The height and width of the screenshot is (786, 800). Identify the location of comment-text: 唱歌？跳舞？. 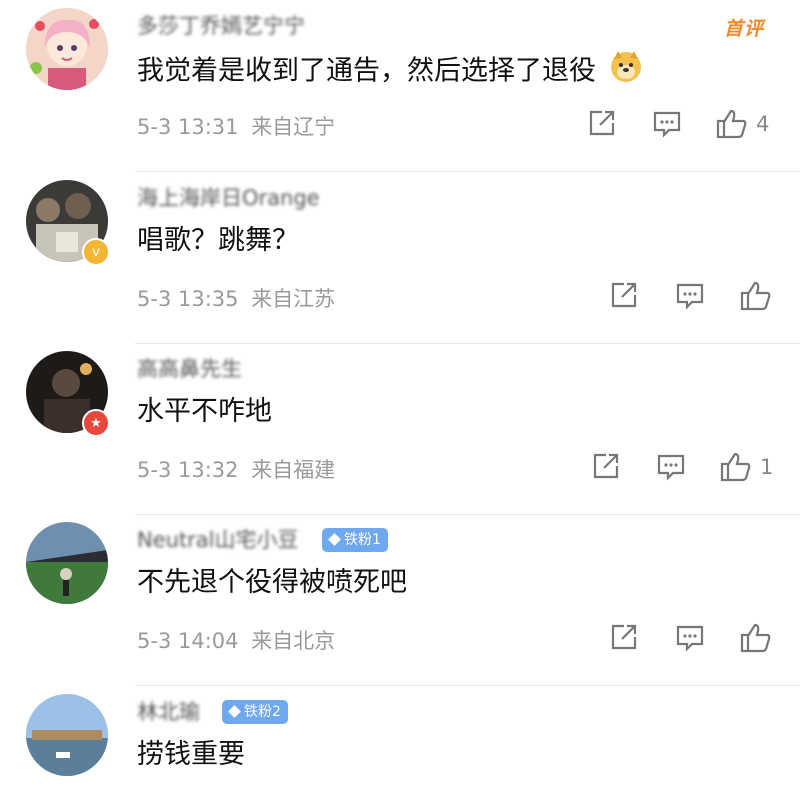
(218, 240).